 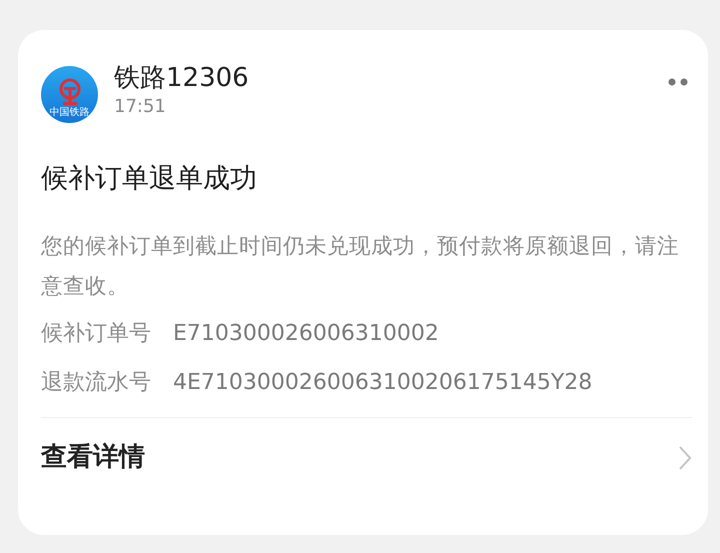 I want to click on notification-title: 候补订单退单成功, so click(x=149, y=179).